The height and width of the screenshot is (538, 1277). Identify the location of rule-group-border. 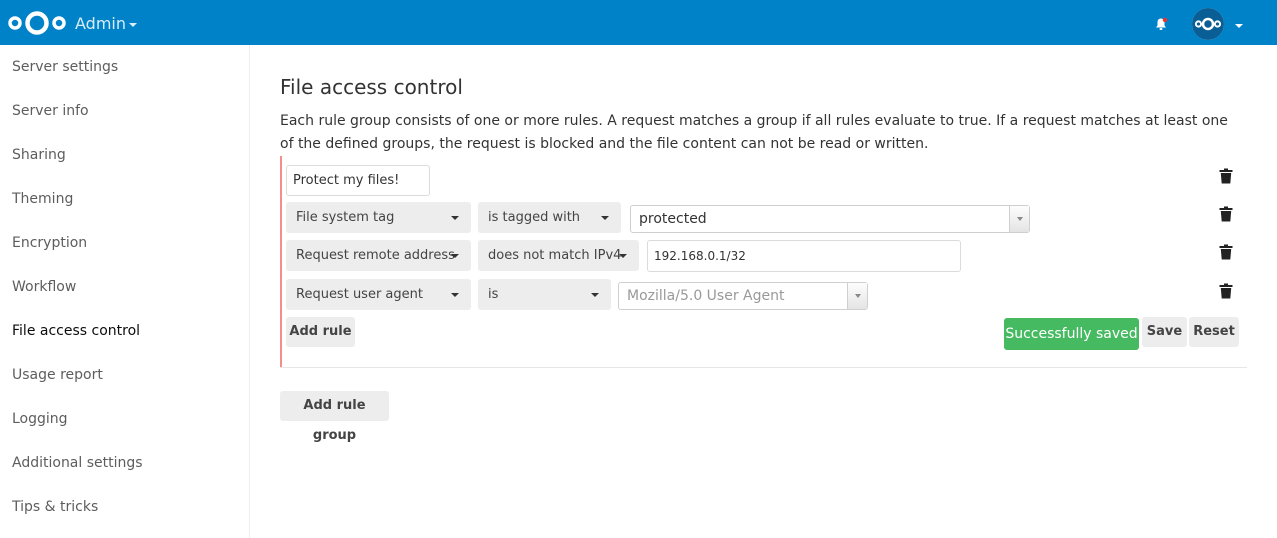
(281, 261).